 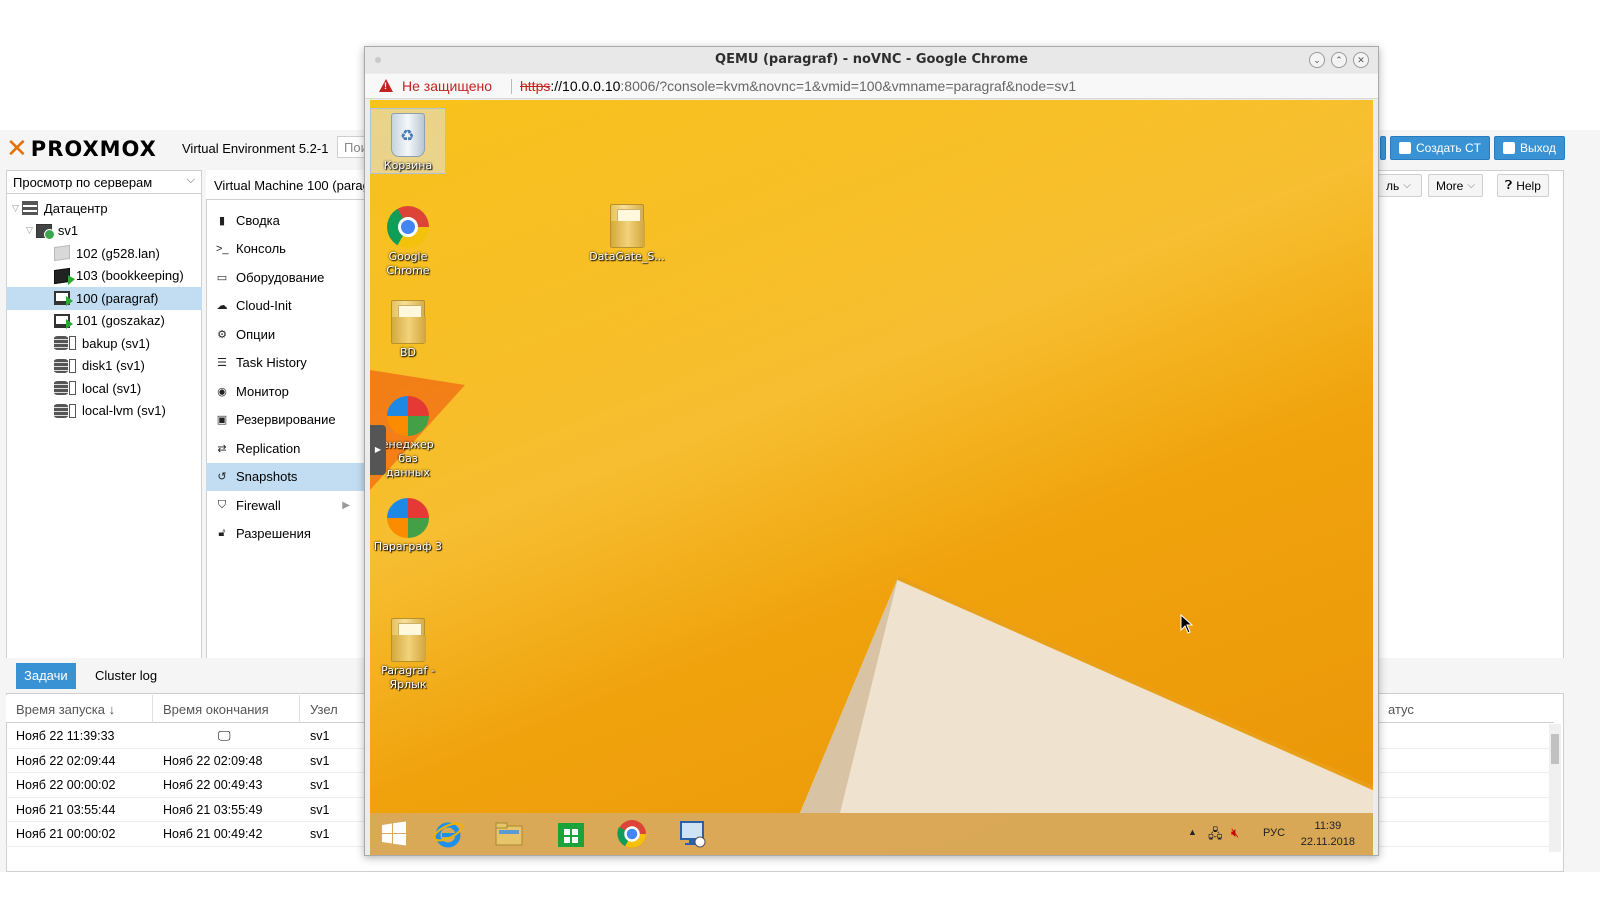 I want to click on content-panel, so click(x=1471, y=416).